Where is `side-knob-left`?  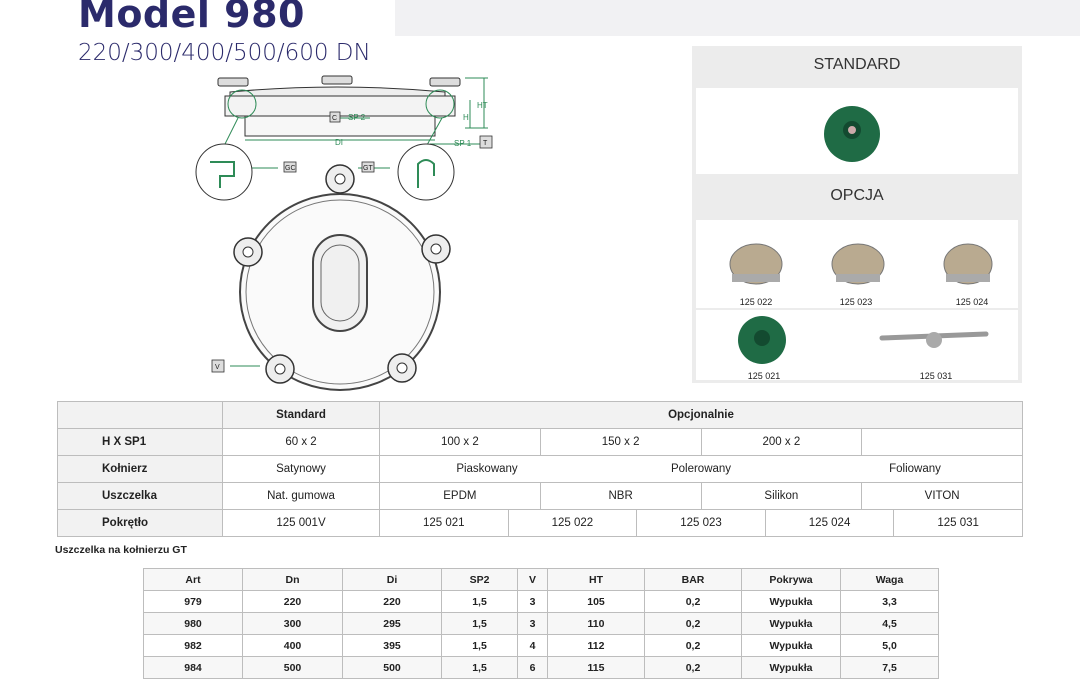 side-knob-left is located at coordinates (233, 82).